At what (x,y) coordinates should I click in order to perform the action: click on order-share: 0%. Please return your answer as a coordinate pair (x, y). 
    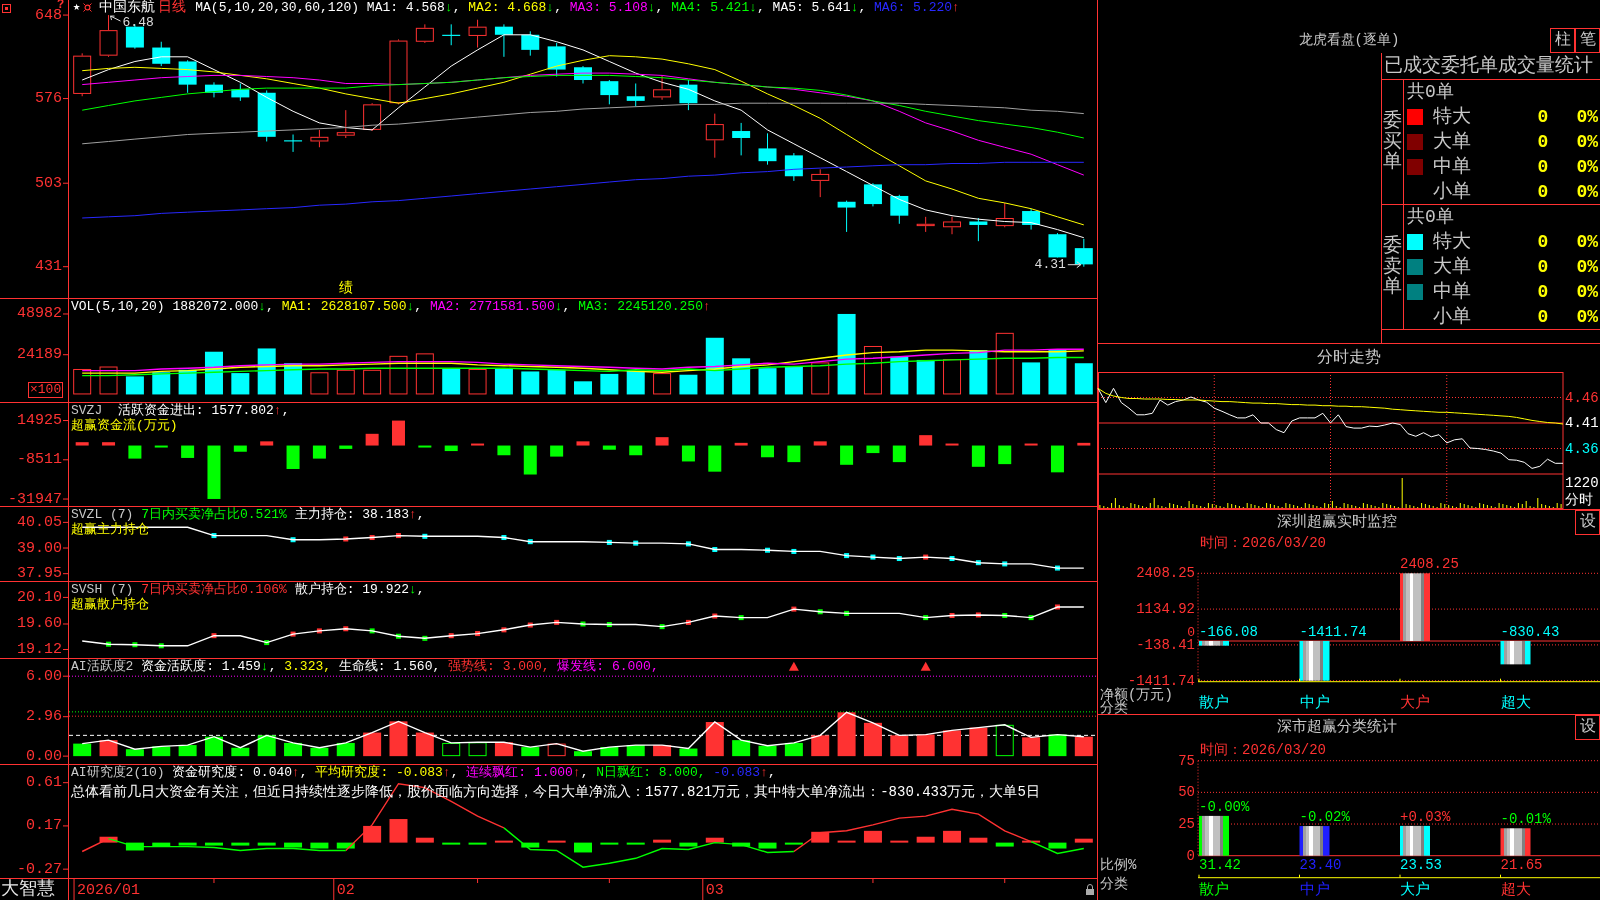
    Looking at the image, I should click on (1587, 291).